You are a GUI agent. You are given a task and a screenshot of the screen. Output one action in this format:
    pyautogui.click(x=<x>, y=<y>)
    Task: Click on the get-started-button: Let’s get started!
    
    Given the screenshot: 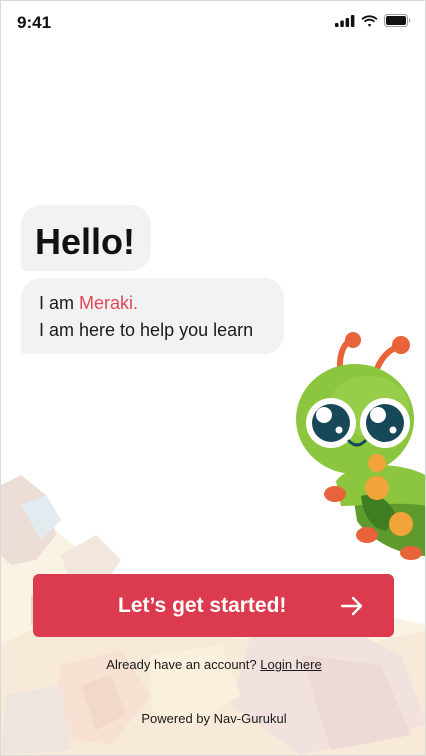 What is the action you would take?
    pyautogui.click(x=213, y=605)
    